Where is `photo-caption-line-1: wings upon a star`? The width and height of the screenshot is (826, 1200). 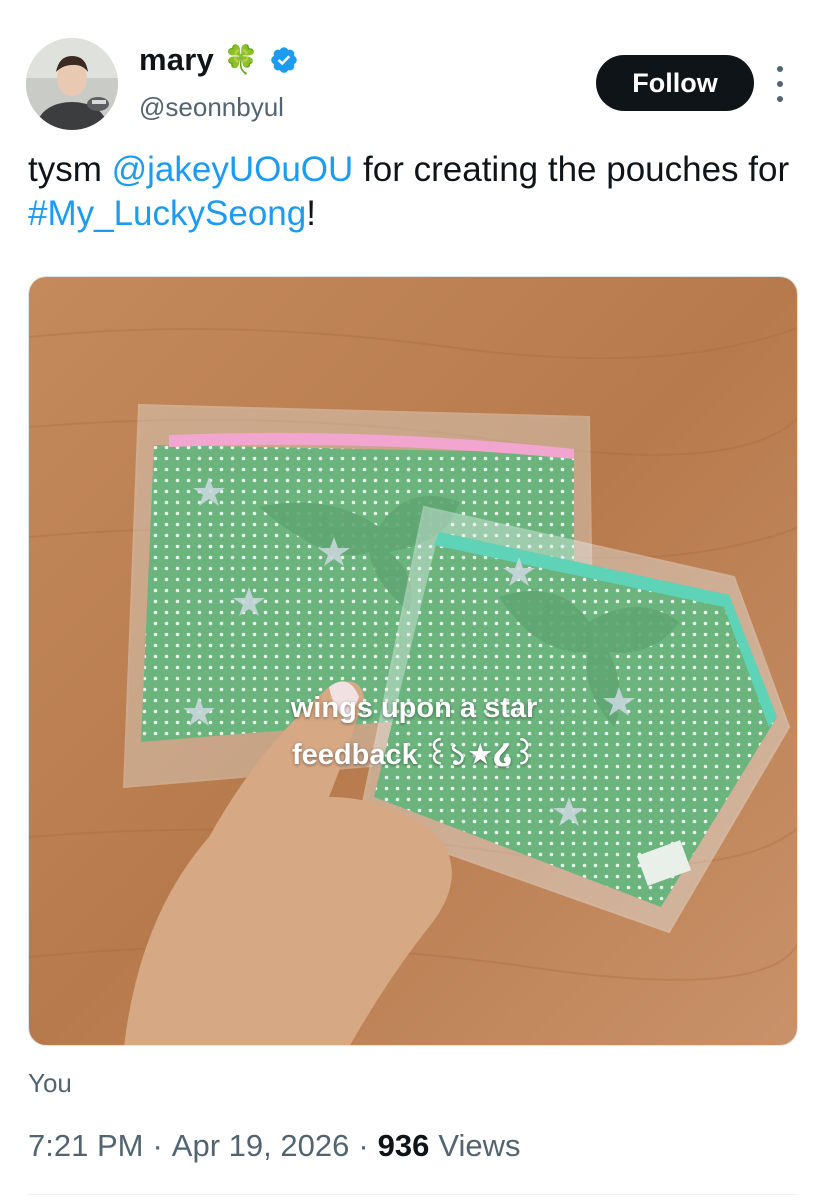
photo-caption-line-1: wings upon a star is located at coordinates (414, 708).